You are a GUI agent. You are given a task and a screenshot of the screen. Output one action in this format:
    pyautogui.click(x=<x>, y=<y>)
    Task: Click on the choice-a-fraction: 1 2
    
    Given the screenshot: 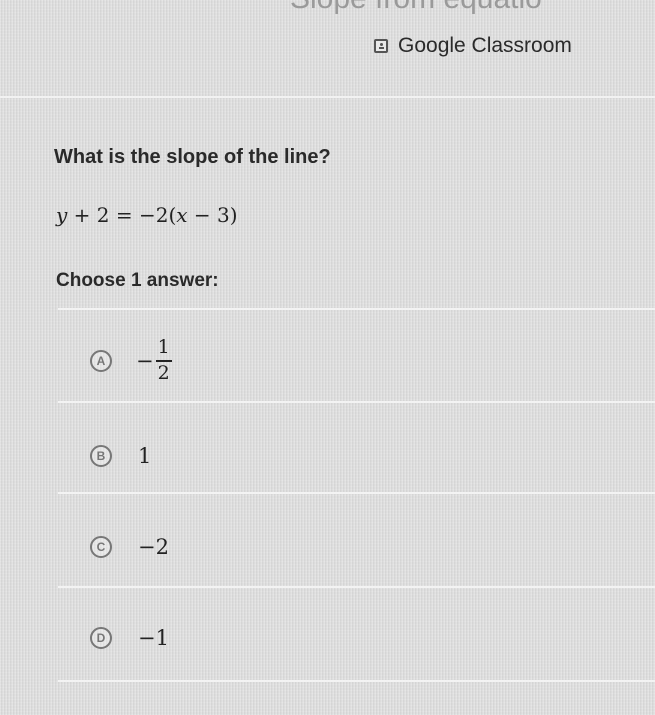 What is the action you would take?
    pyautogui.click(x=163, y=360)
    